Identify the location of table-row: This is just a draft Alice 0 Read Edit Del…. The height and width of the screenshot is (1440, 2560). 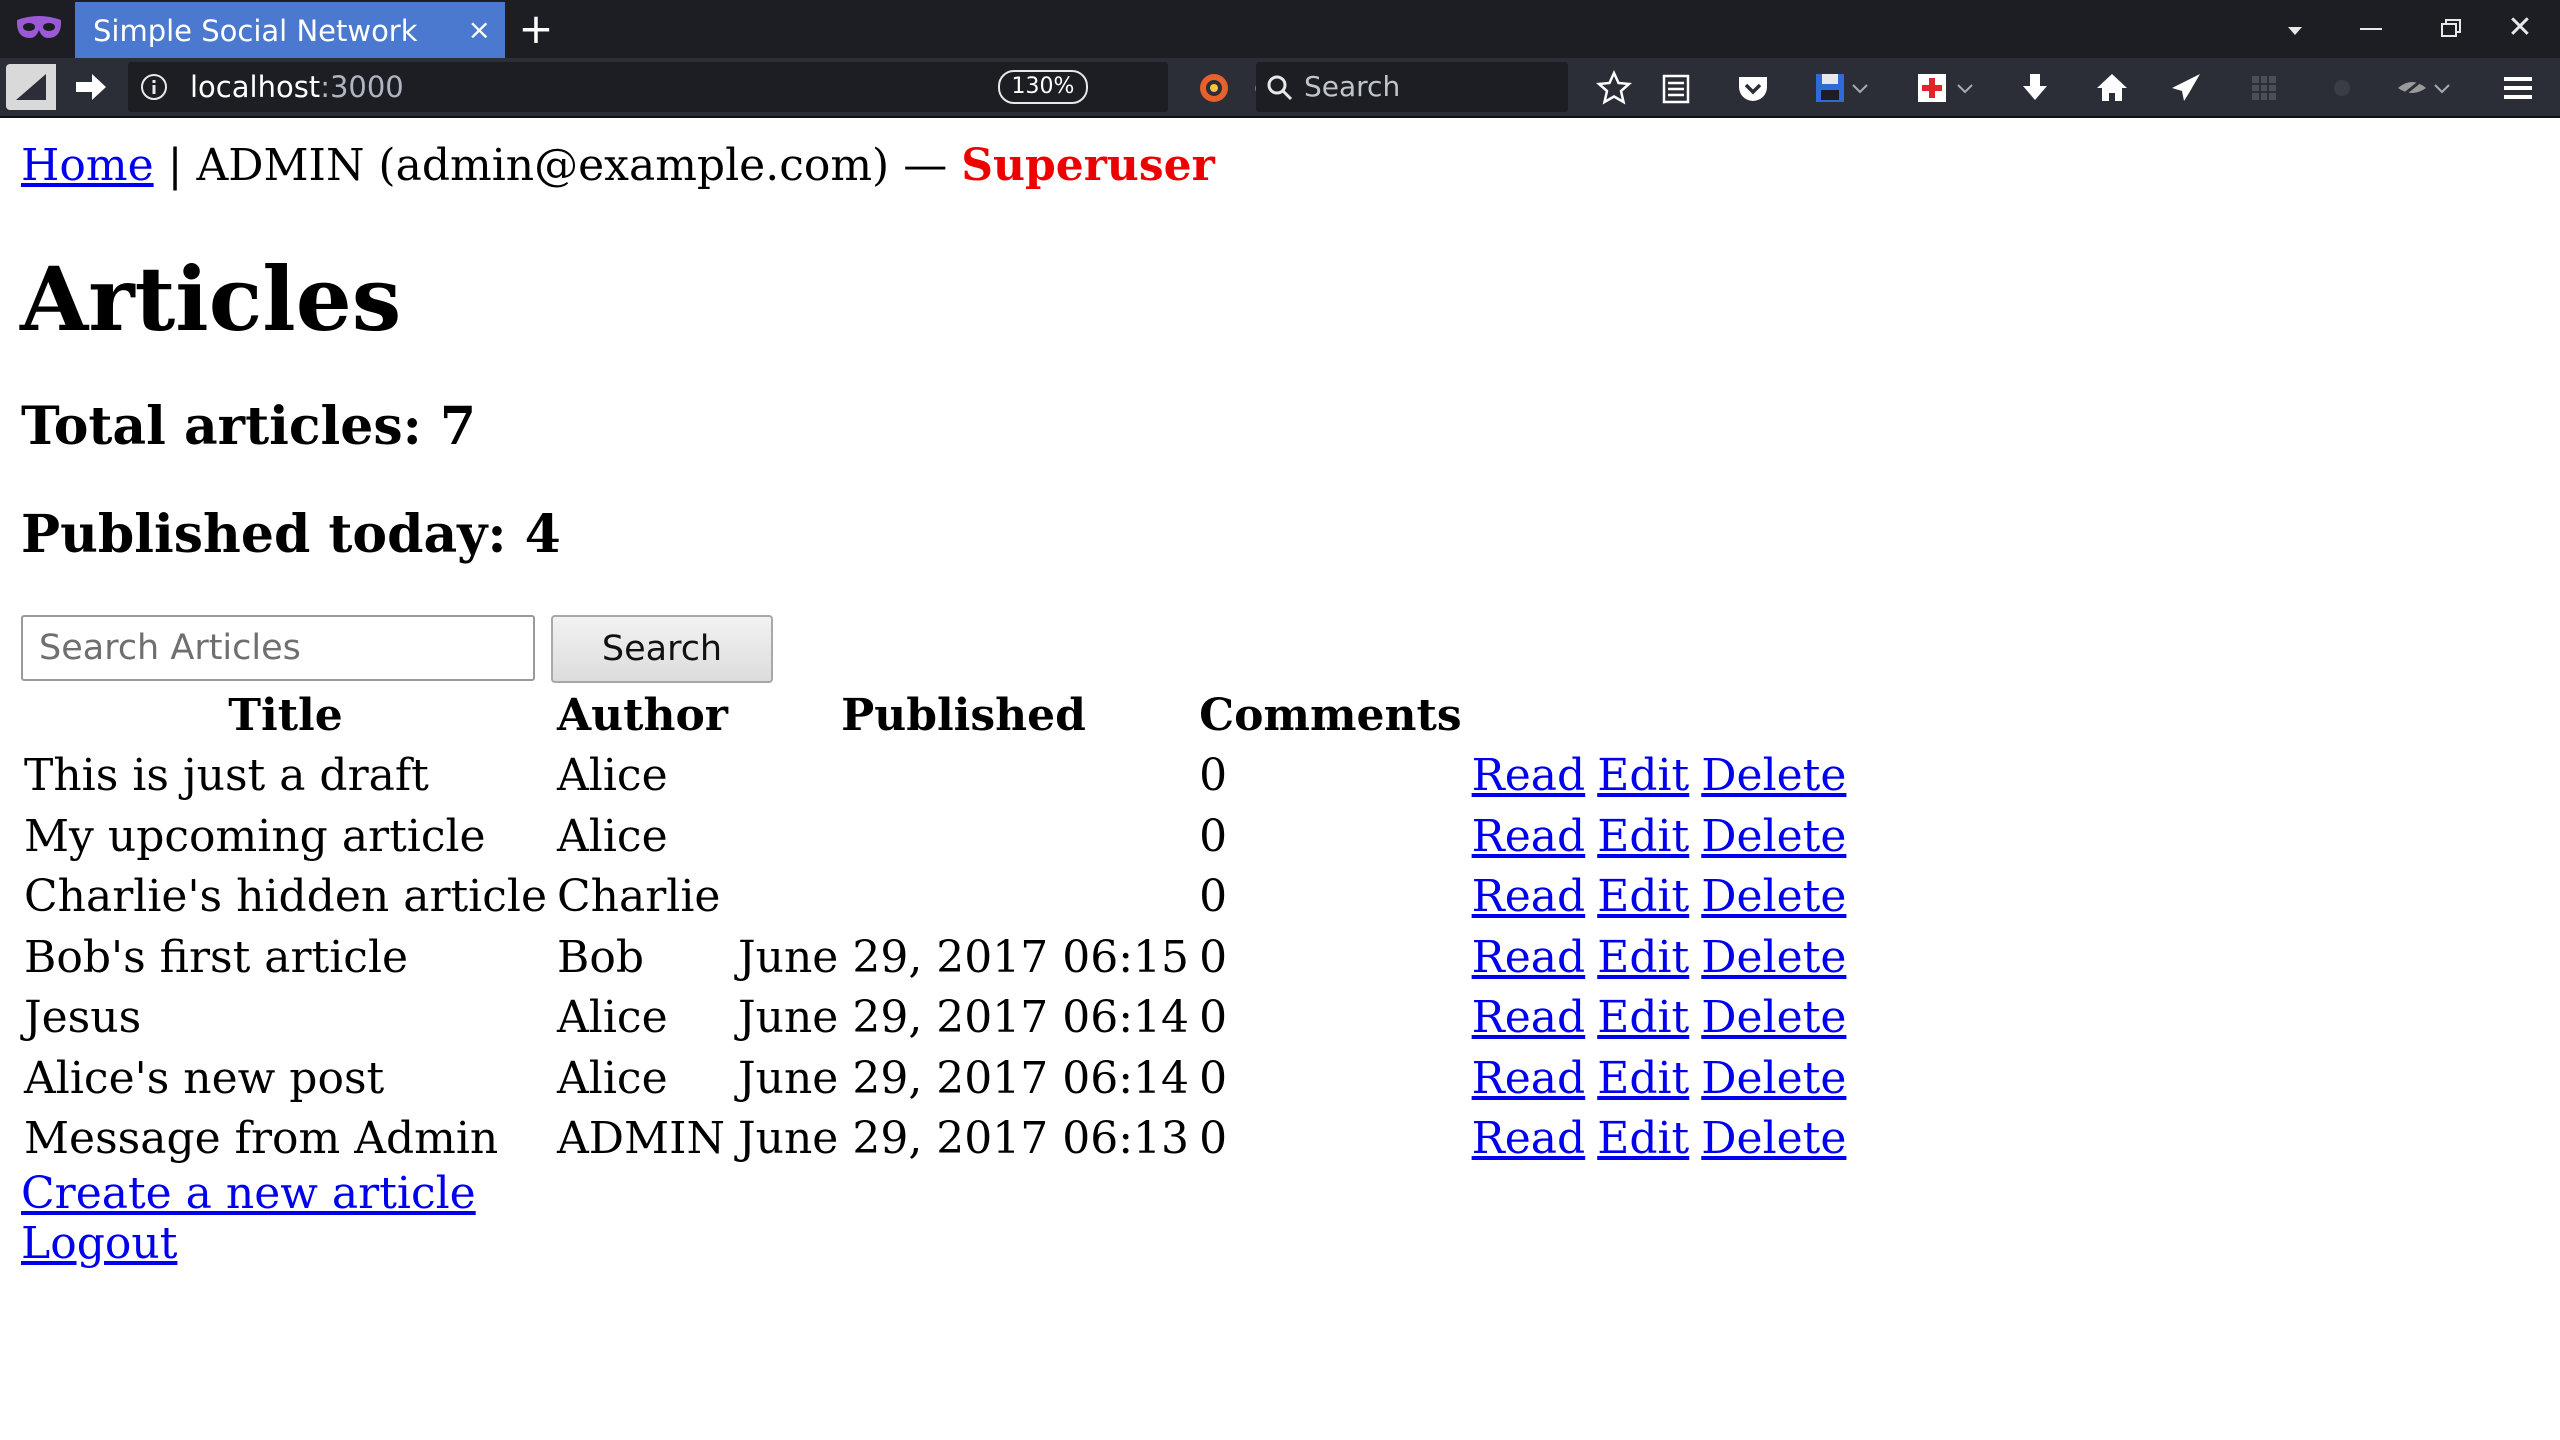
(941, 776).